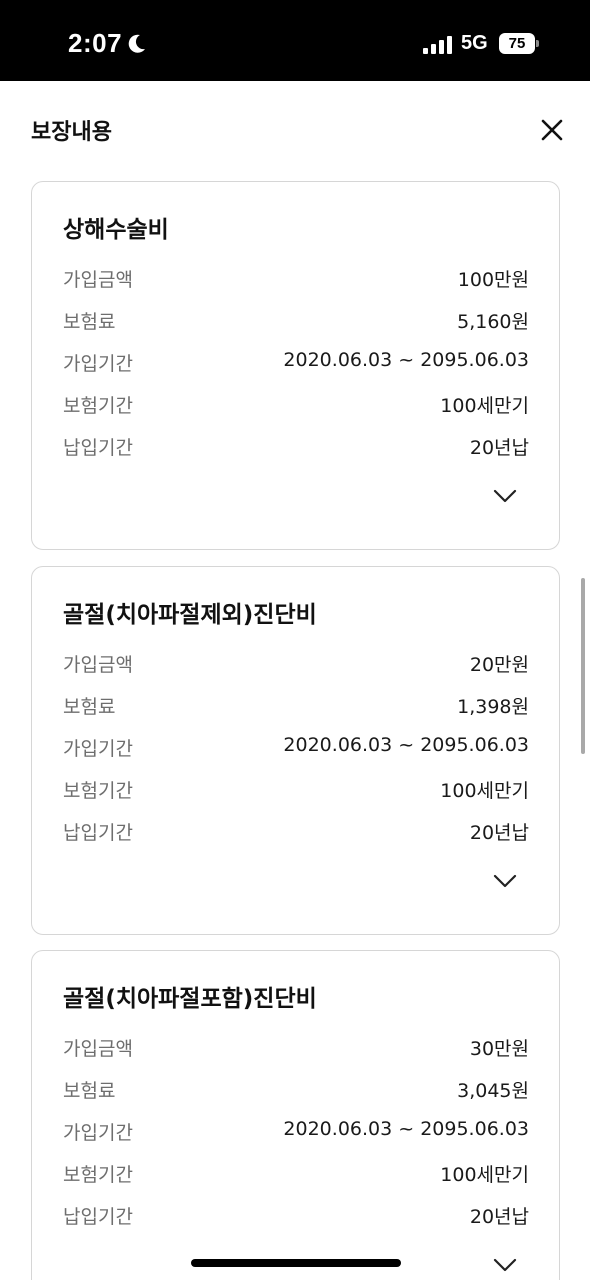 The height and width of the screenshot is (1280, 590). Describe the element at coordinates (493, 1091) in the screenshot. I see `row-value: 3,045원` at that location.